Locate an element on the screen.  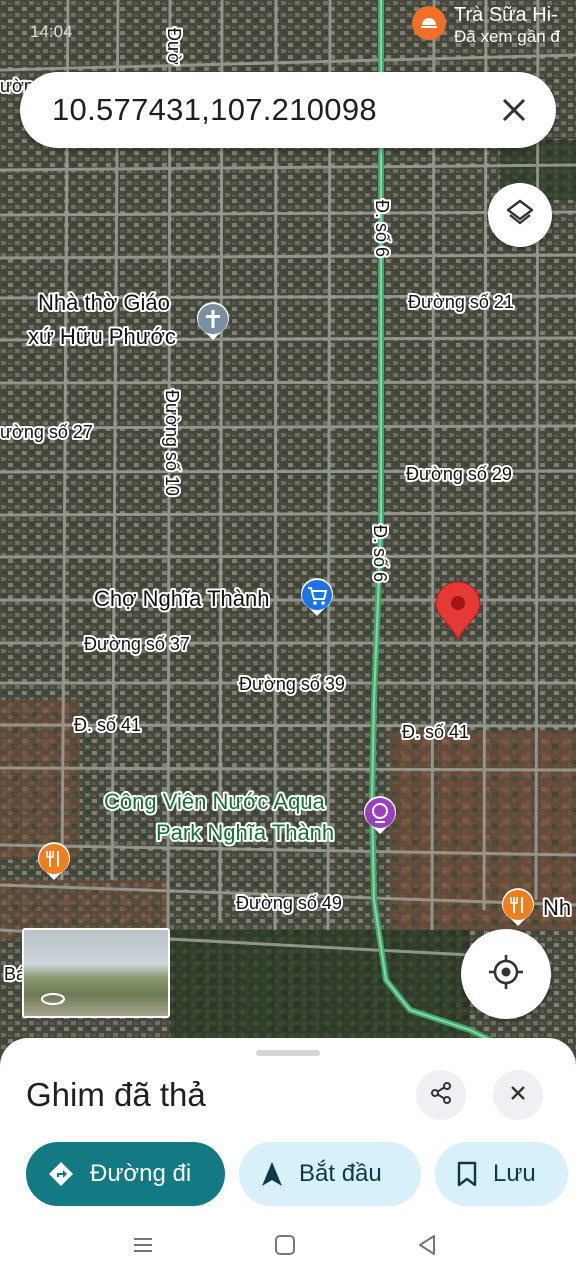
directions-icon is located at coordinates (61, 1174).